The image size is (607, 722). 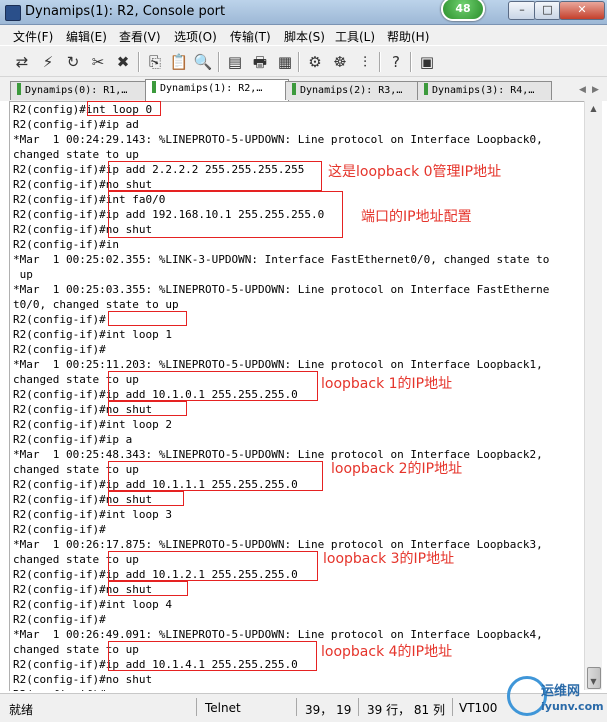 I want to click on reconnect-icon: ↻, so click(x=73, y=62).